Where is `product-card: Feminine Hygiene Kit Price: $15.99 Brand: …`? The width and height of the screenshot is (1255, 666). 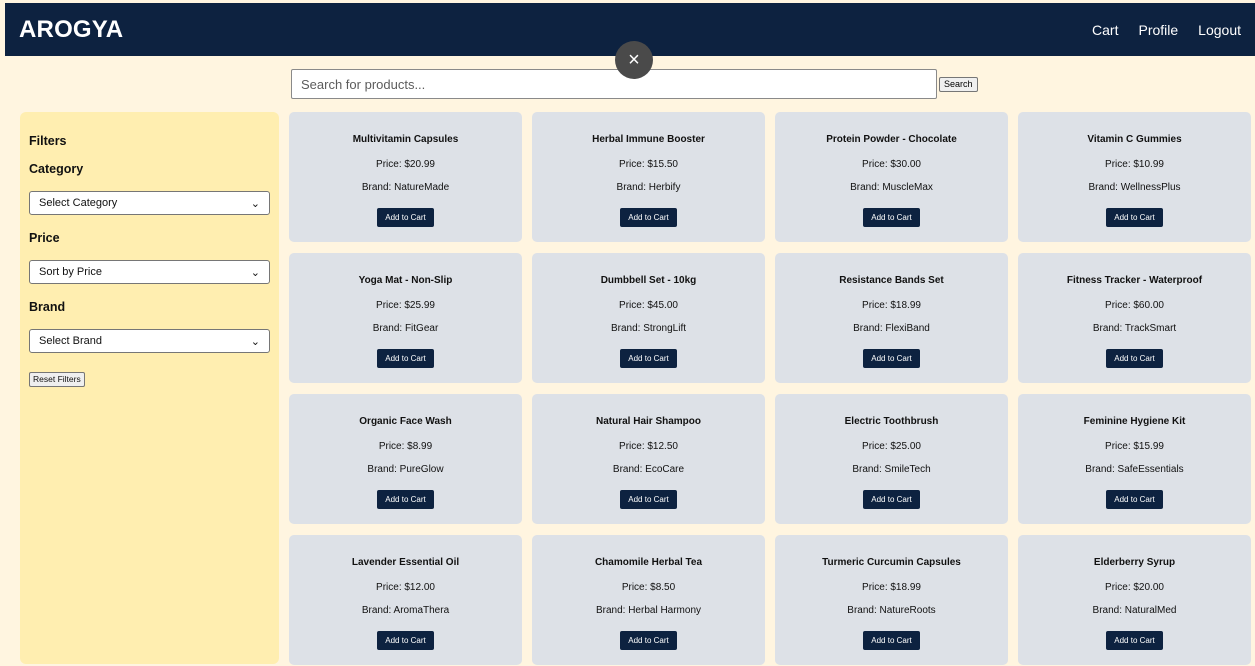
product-card: Feminine Hygiene Kit Price: $15.99 Brand: … is located at coordinates (1134, 459).